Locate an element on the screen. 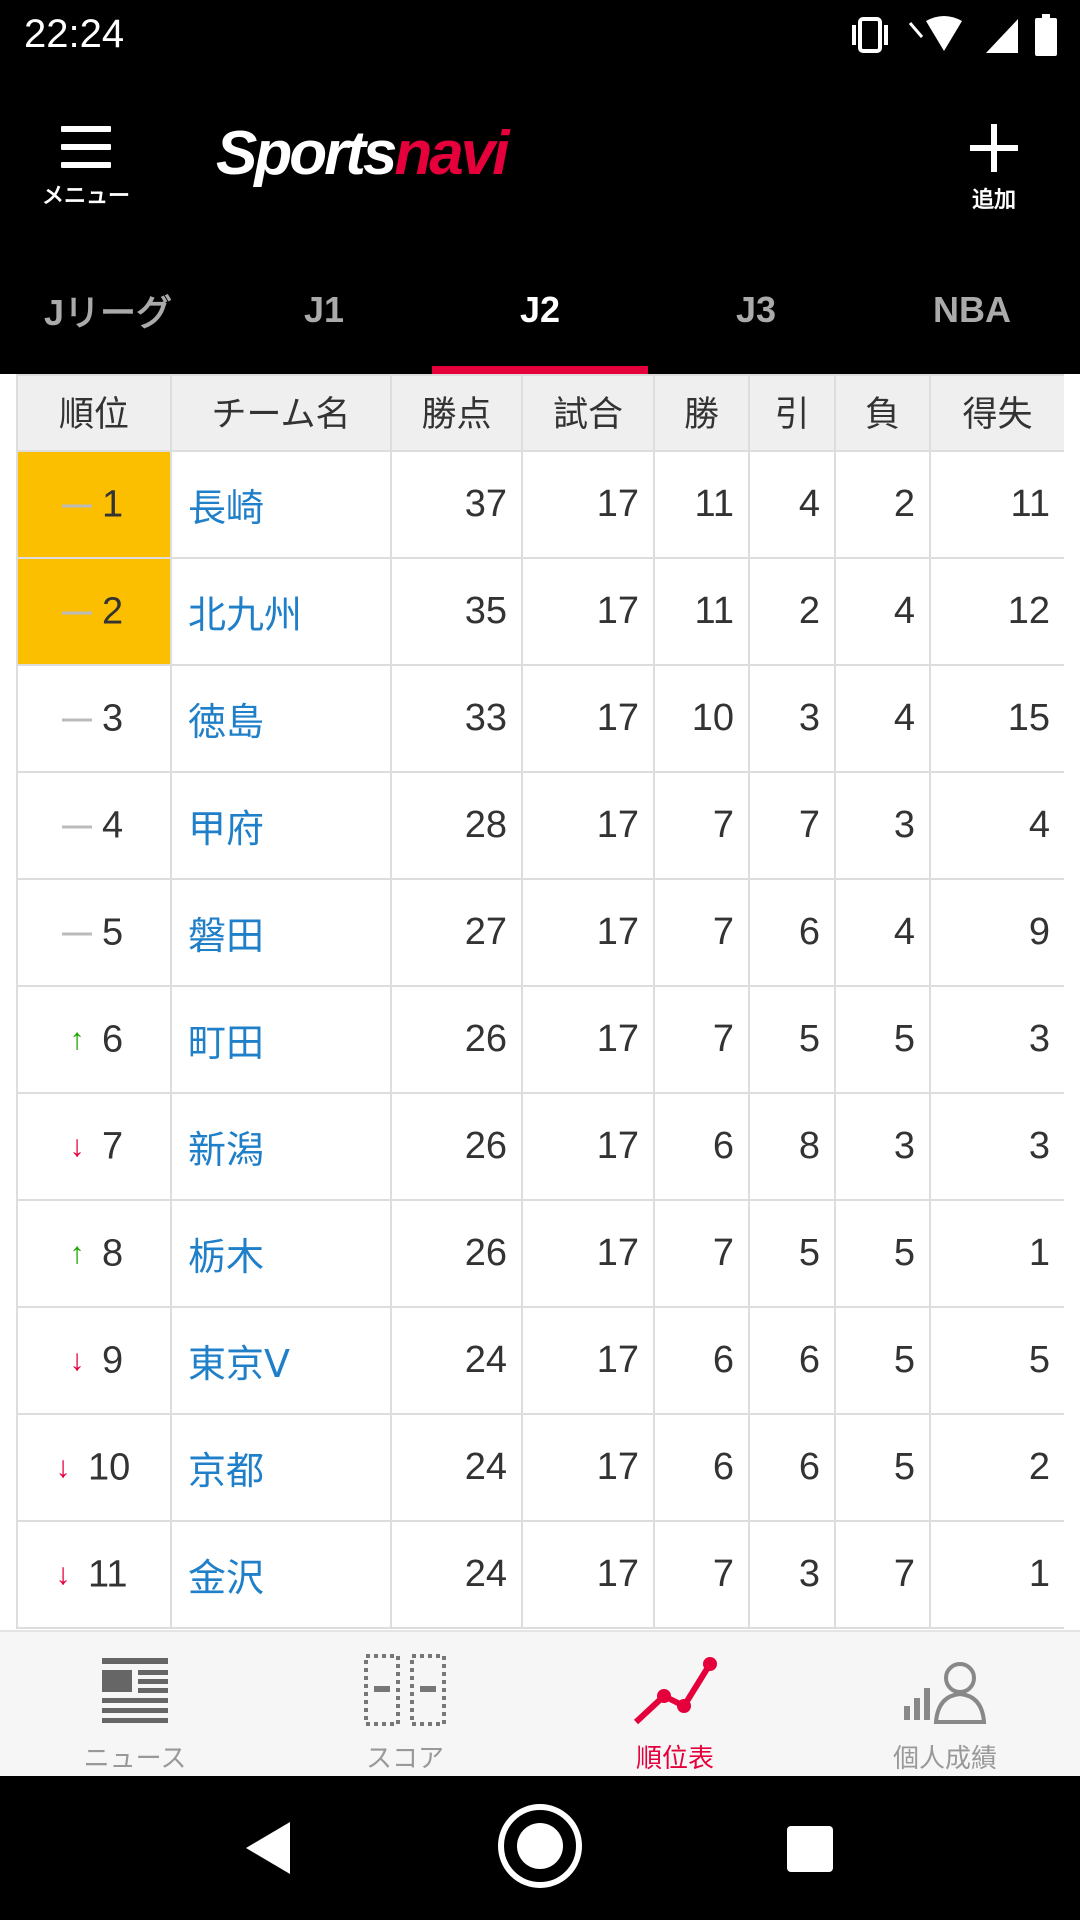  sportsnavi-logo: Sportsnavi is located at coordinates (362, 153).